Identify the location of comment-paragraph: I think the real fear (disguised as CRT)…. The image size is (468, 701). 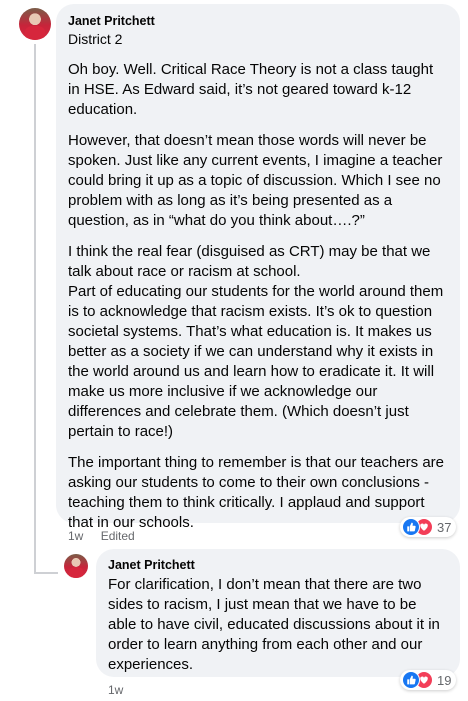
(249, 261).